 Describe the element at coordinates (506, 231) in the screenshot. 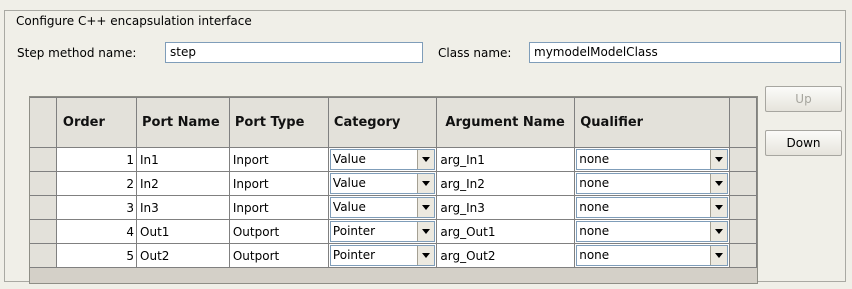

I see `argument-name-cell: arg_Out1` at that location.